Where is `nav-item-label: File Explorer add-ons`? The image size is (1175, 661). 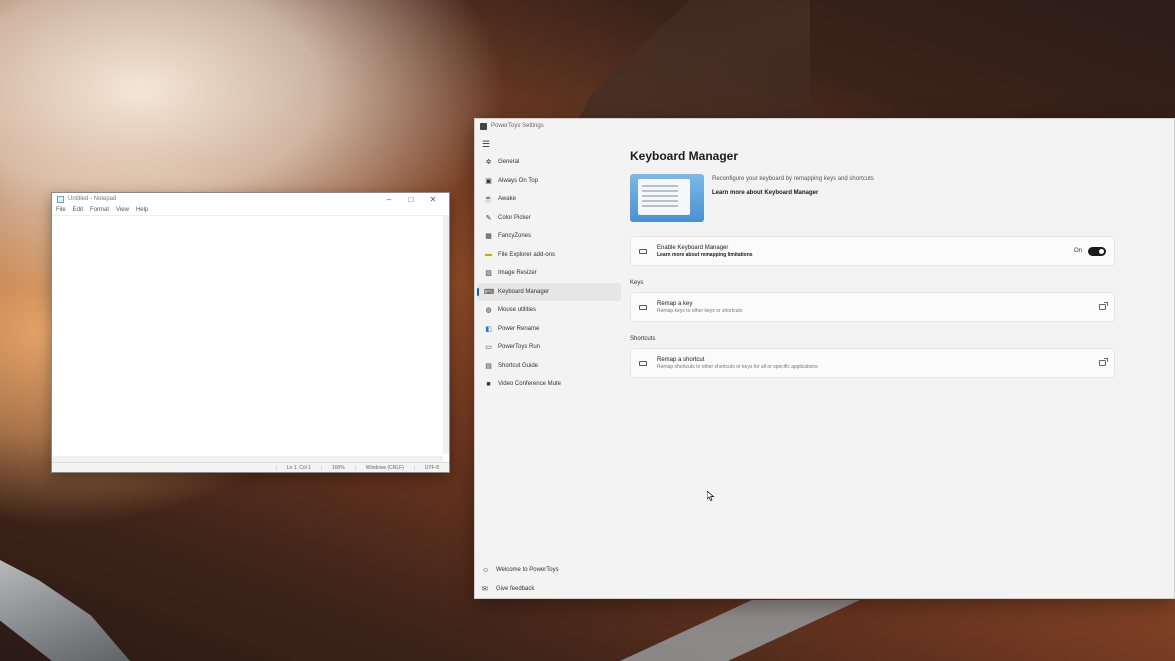 nav-item-label: File Explorer add-ons is located at coordinates (527, 254).